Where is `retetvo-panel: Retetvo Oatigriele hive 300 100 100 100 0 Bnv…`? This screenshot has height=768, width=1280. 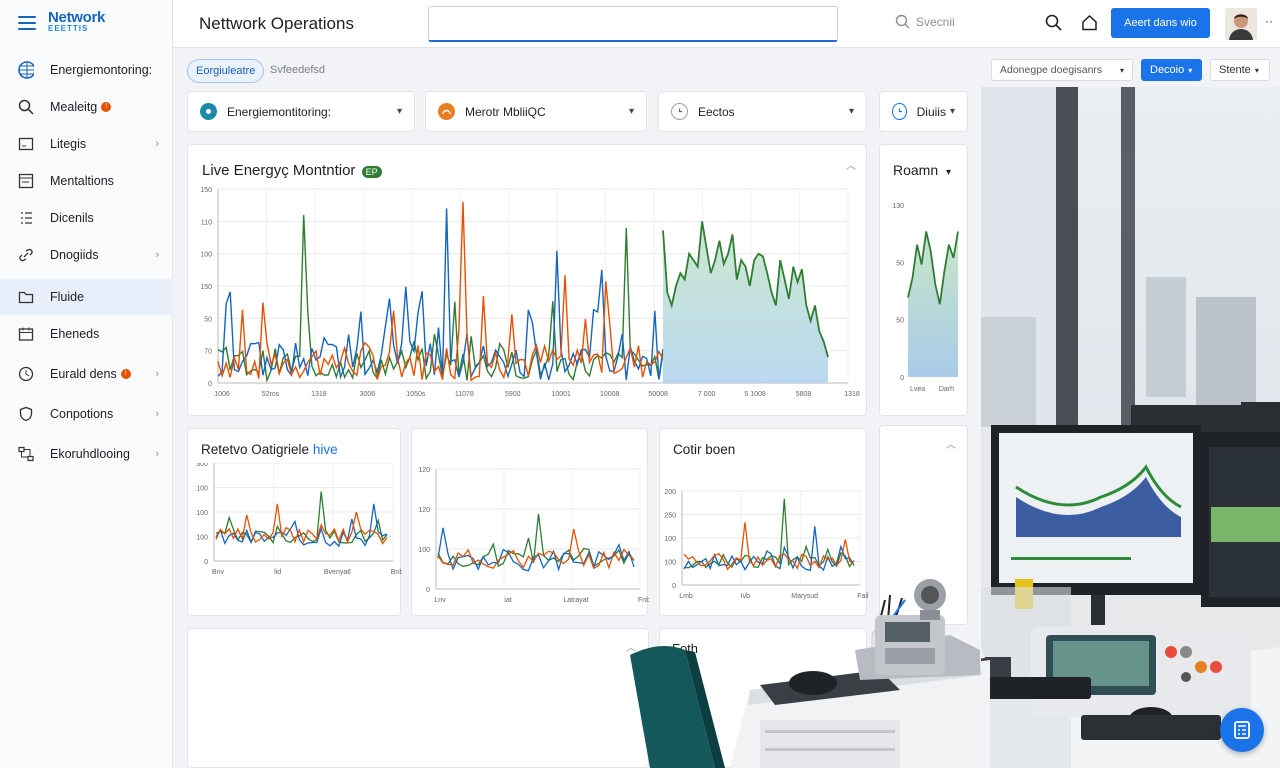
retetvo-panel: Retetvo Oatigriele hive 300 100 100 100 0 Bnv… is located at coordinates (294, 522).